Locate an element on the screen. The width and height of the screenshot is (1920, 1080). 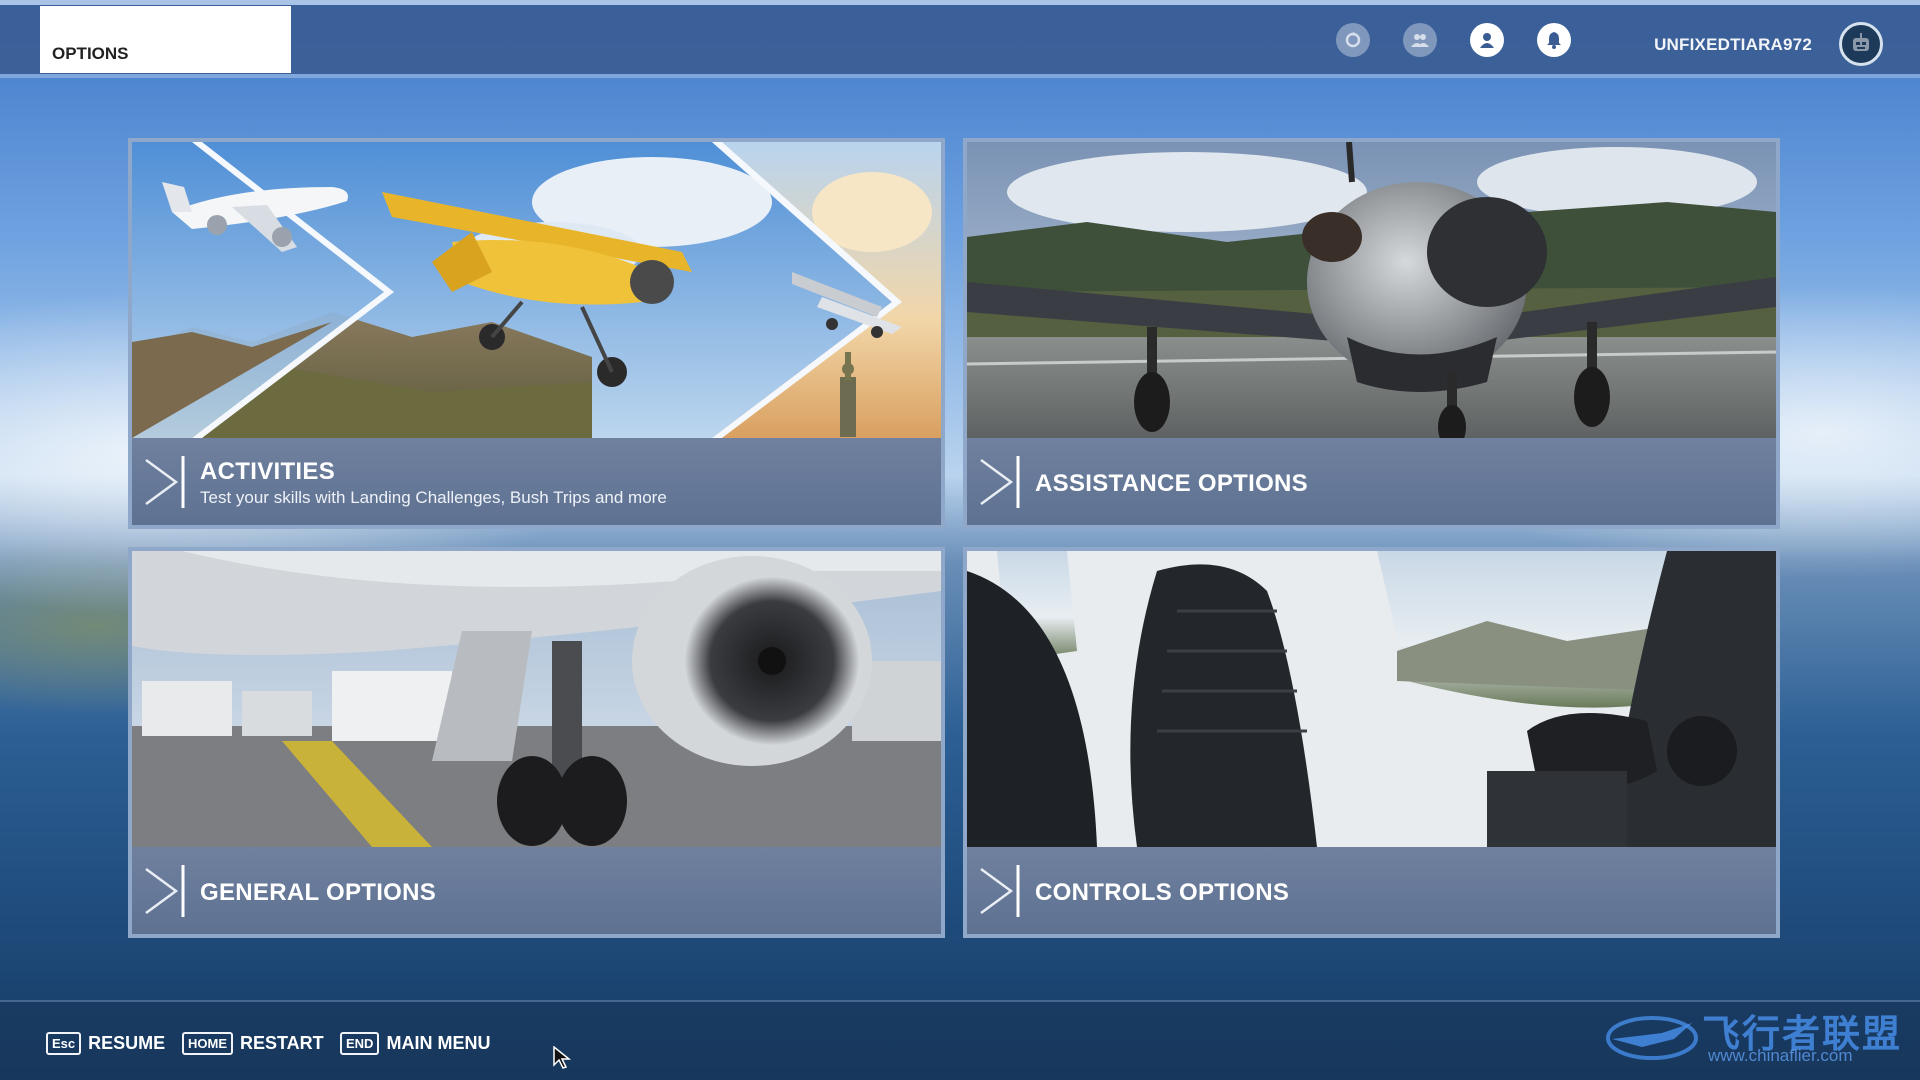
profile-icon is located at coordinates (1487, 40).